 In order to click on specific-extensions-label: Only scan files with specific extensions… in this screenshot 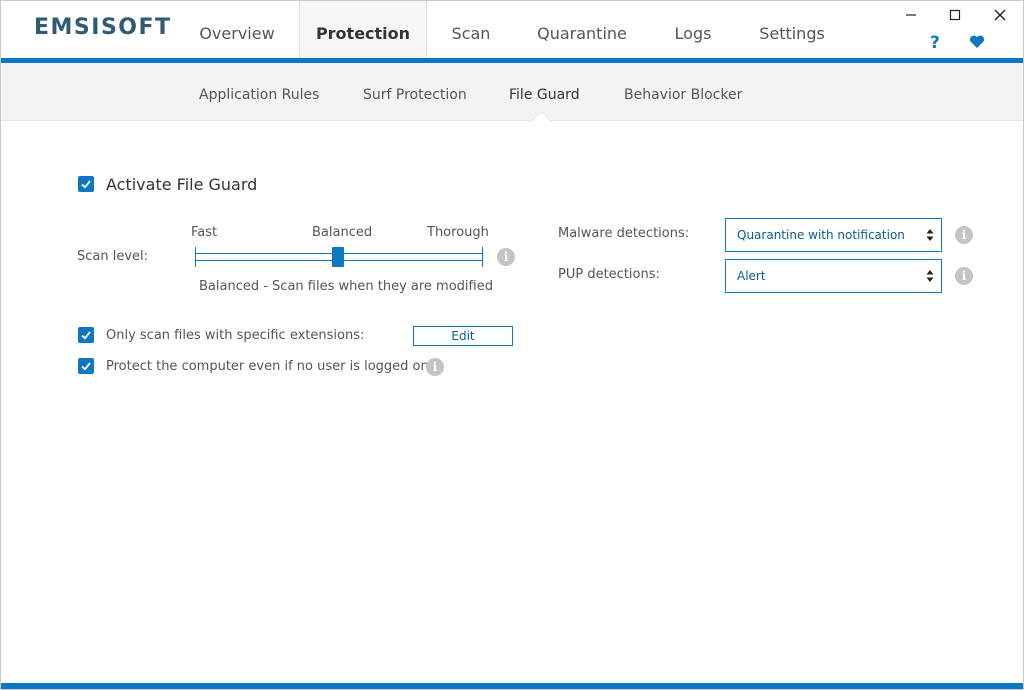, I will do `click(235, 335)`.